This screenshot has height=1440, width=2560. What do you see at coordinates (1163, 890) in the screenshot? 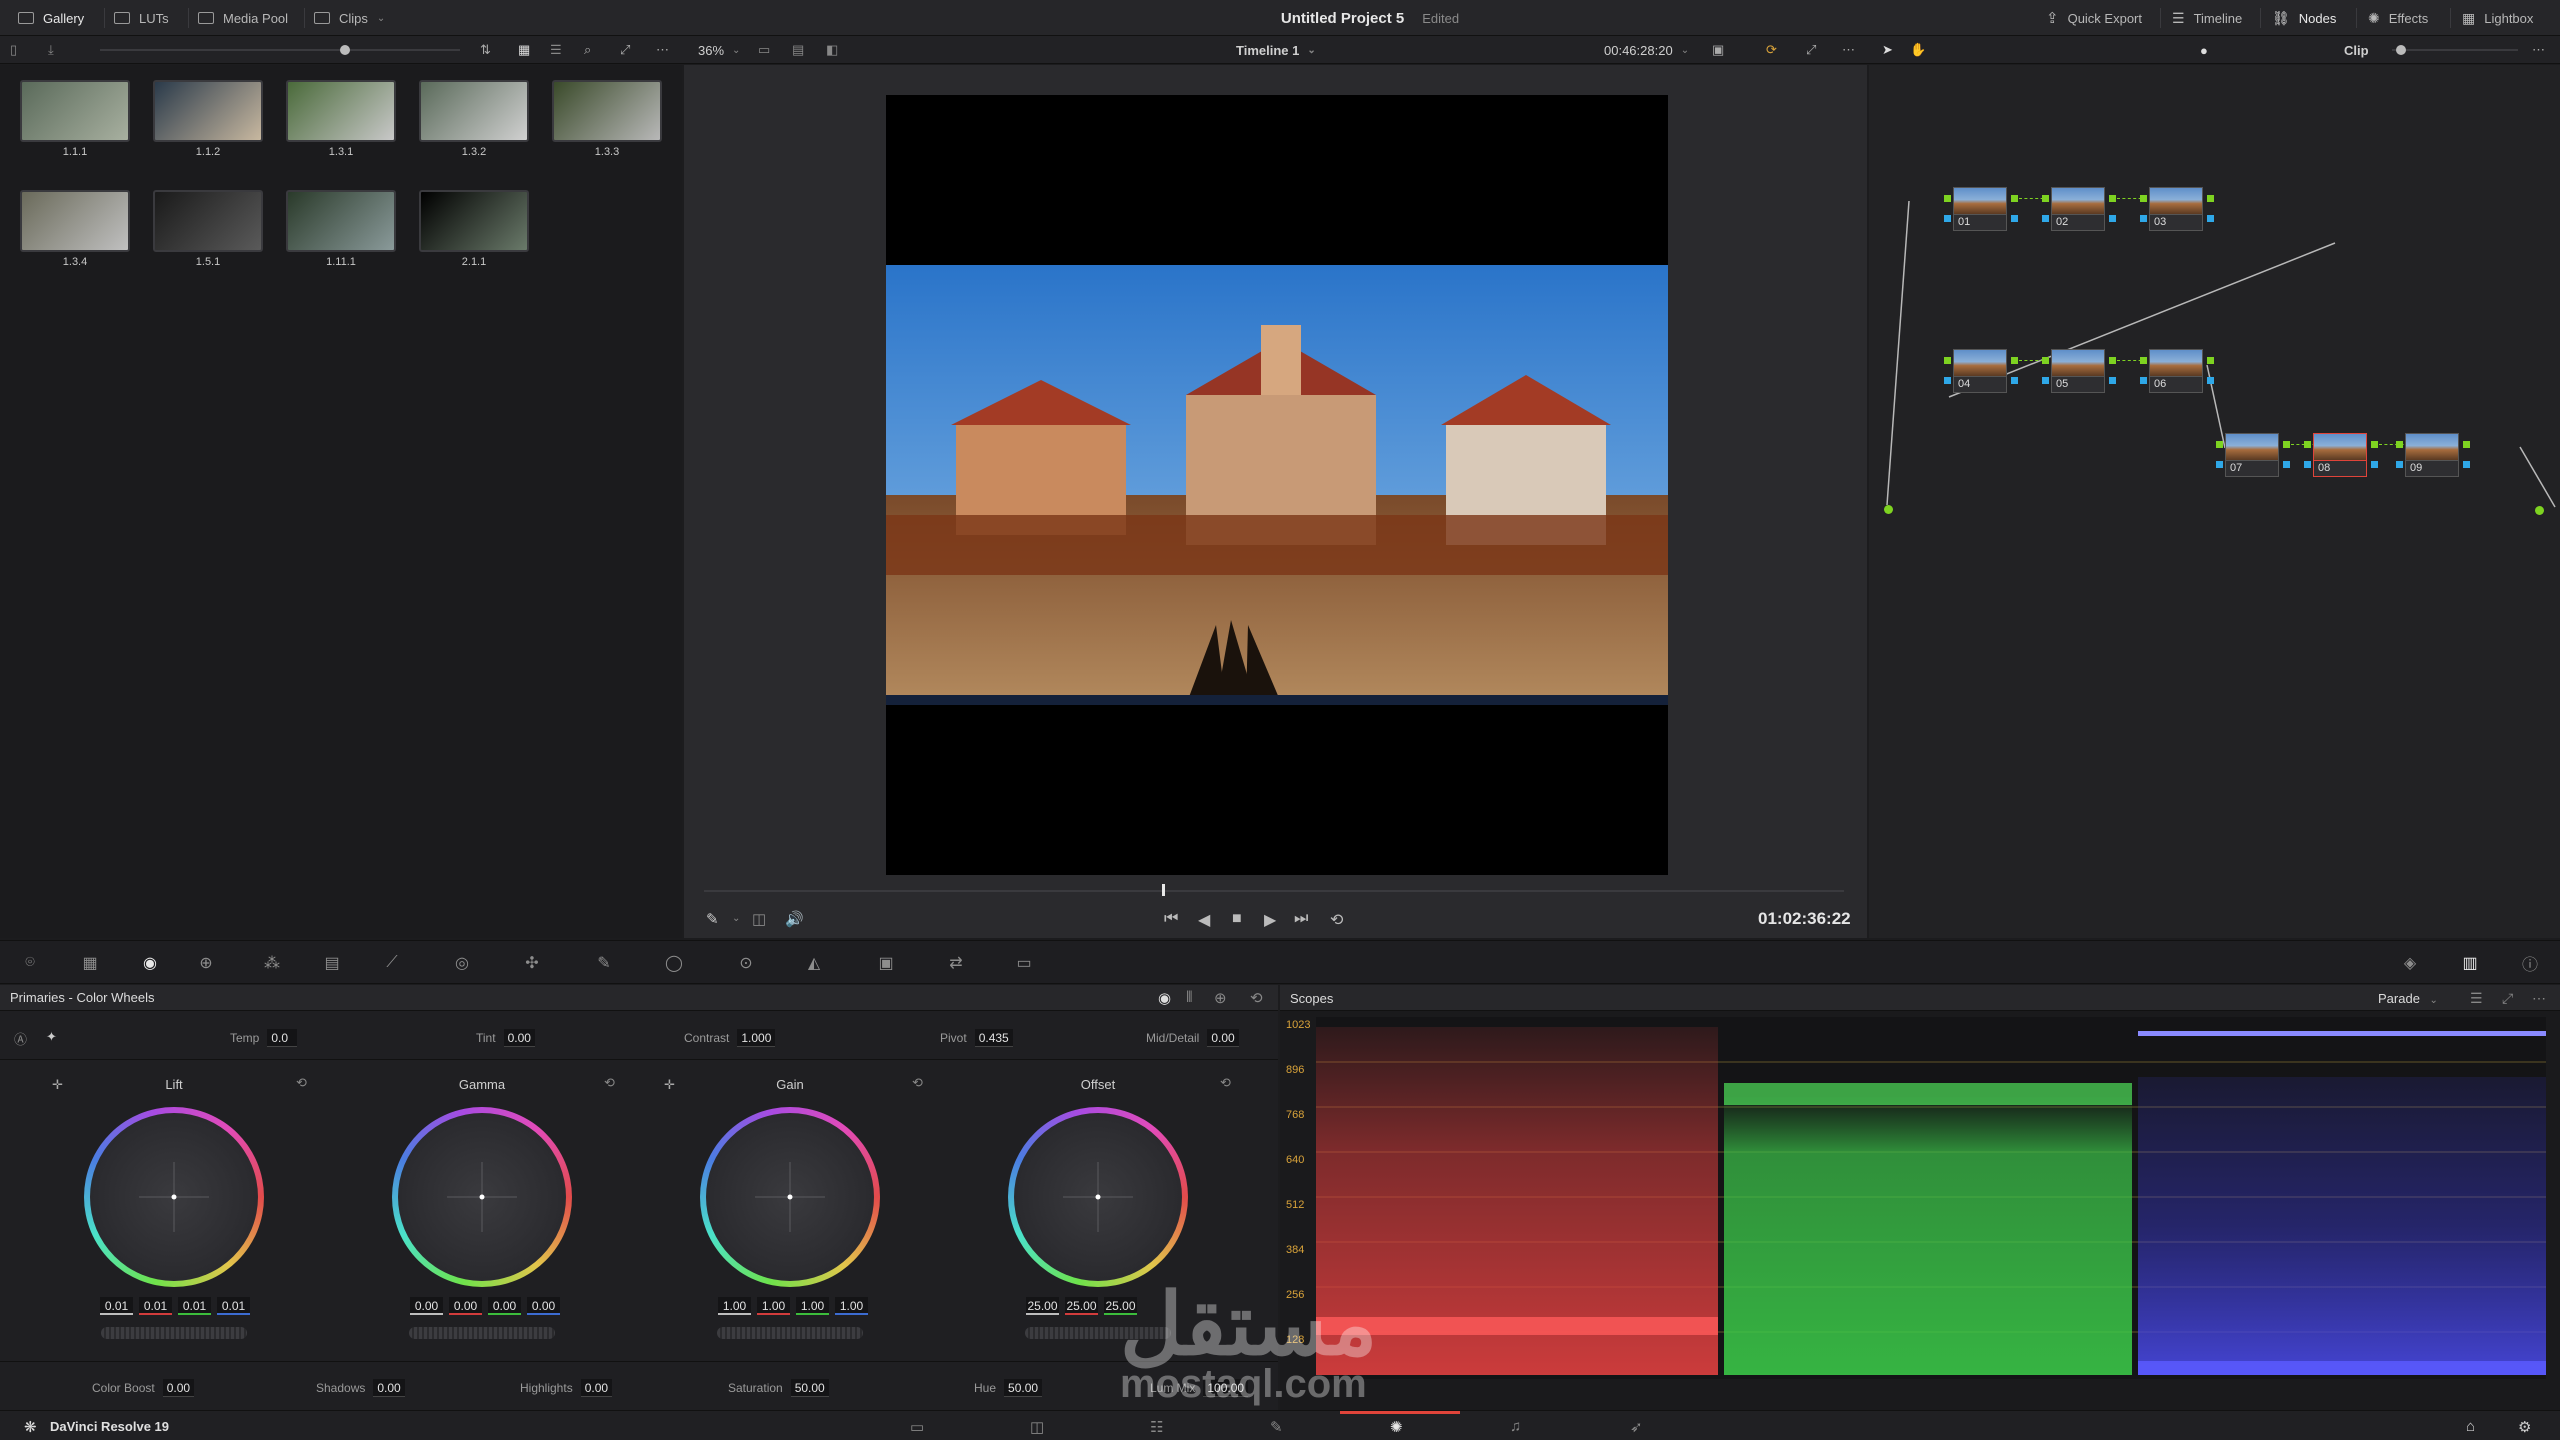
I see `playhead` at bounding box center [1163, 890].